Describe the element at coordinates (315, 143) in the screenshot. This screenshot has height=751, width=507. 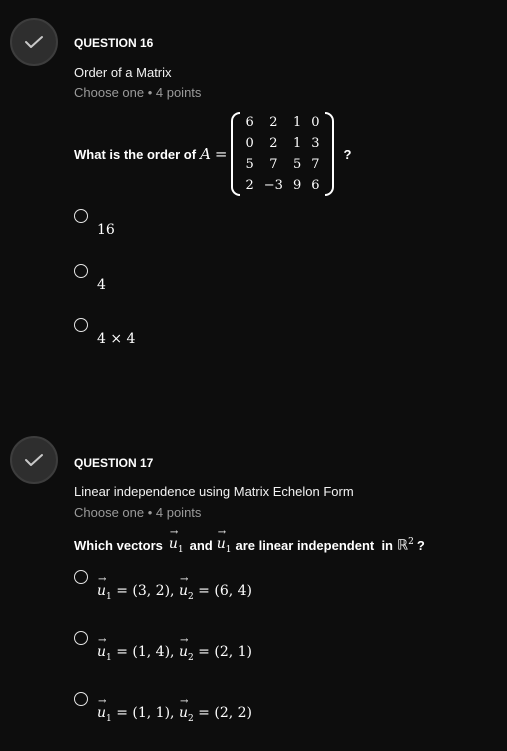
I see `matrix-cell: 3` at that location.